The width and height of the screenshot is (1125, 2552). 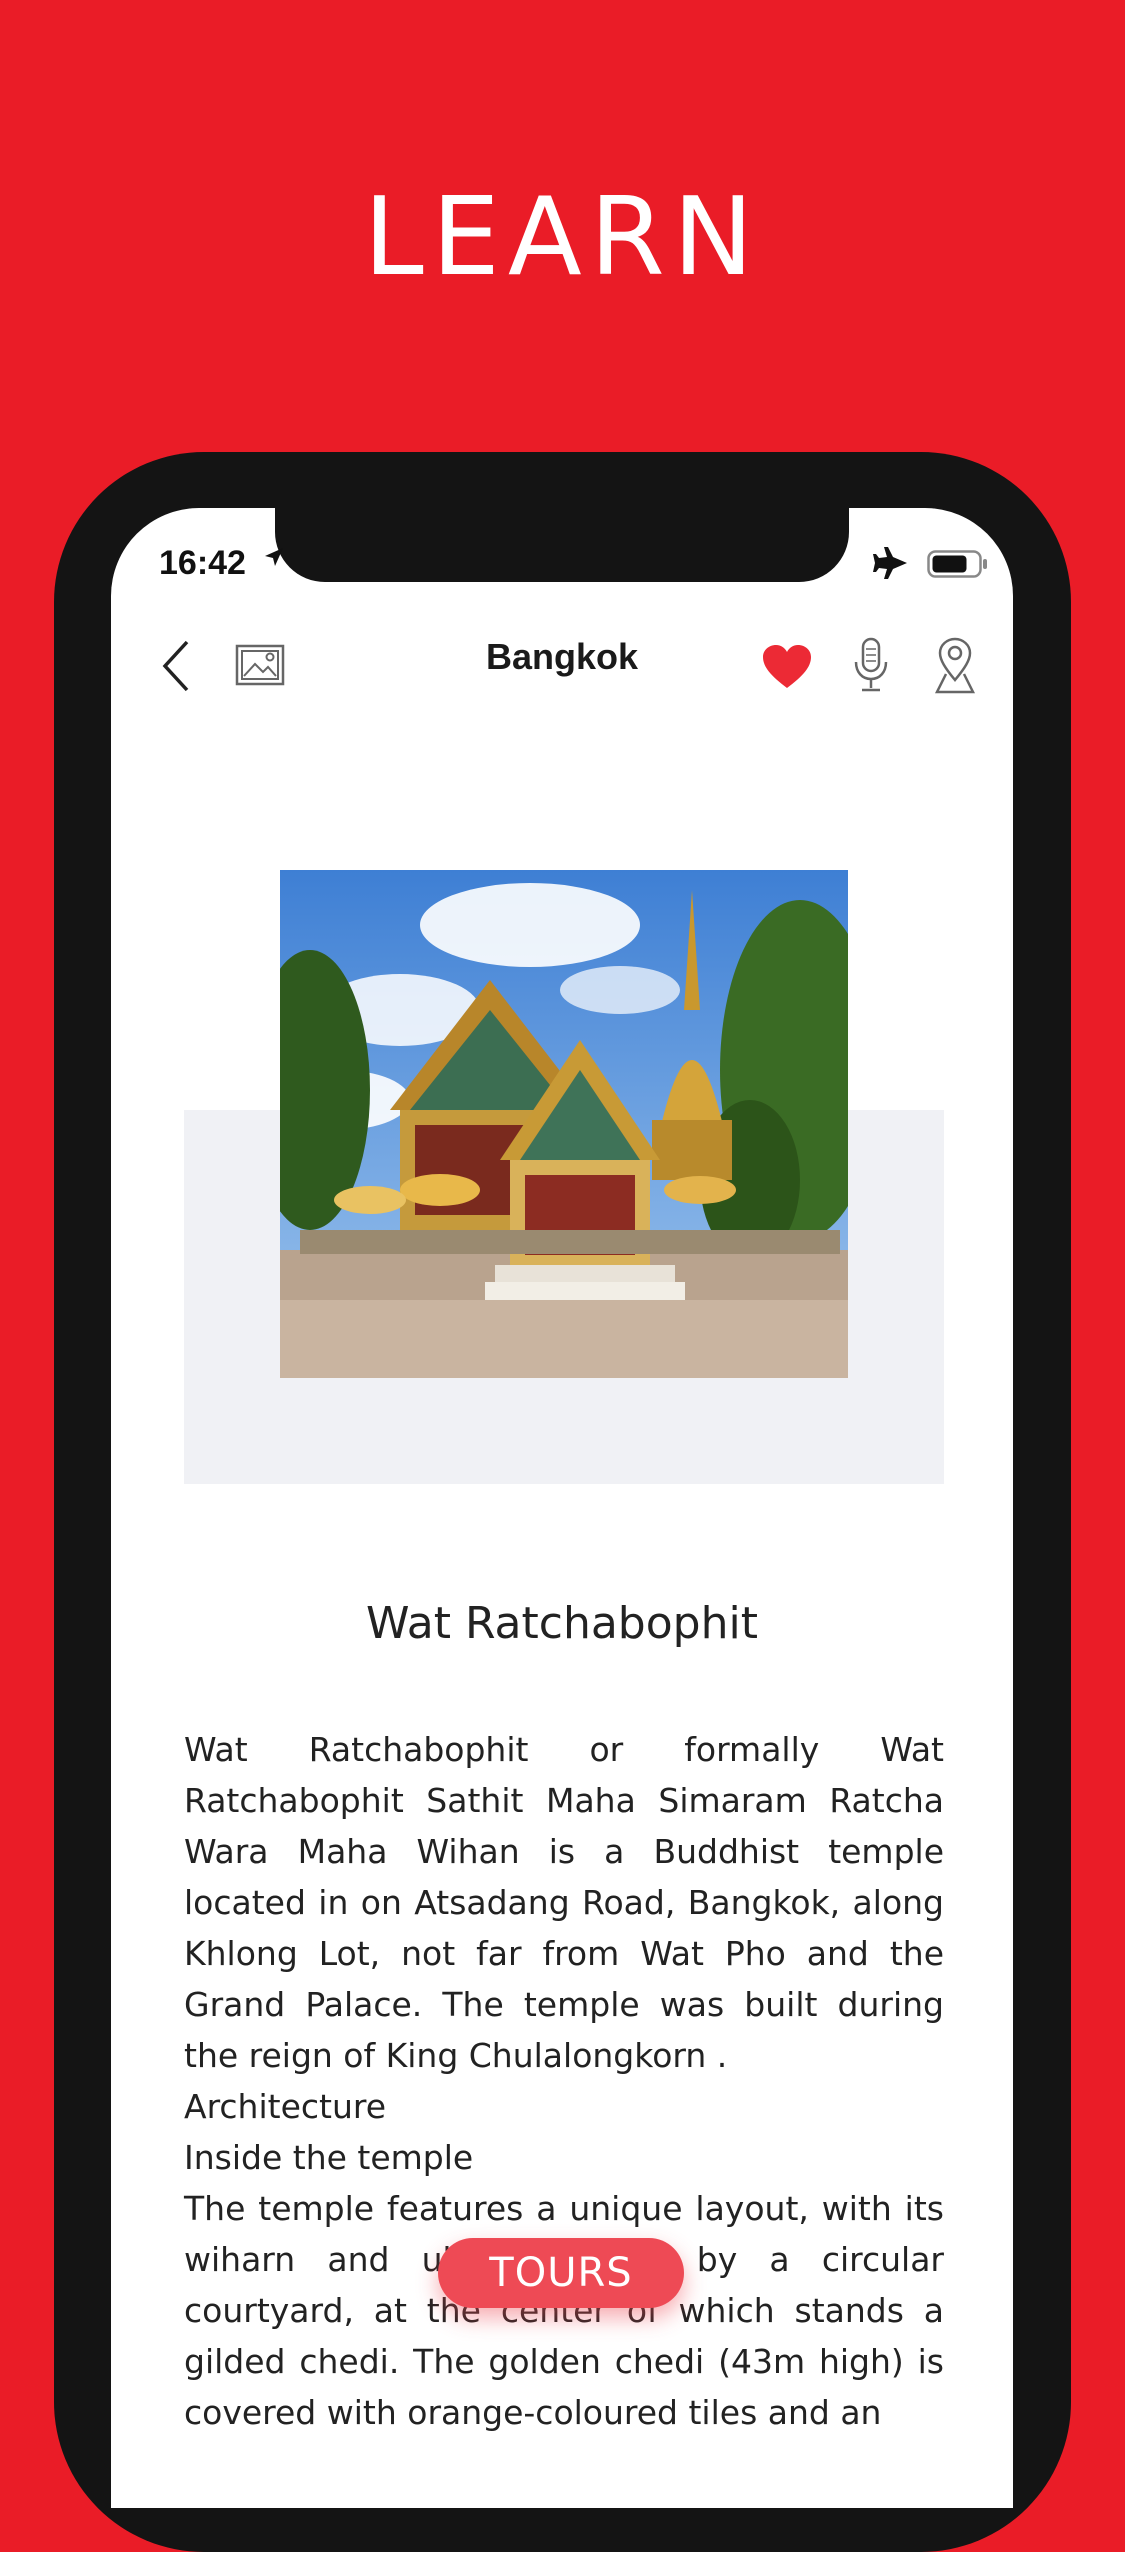 I want to click on place-title: Wat Ratchabophit, so click(x=562, y=1623).